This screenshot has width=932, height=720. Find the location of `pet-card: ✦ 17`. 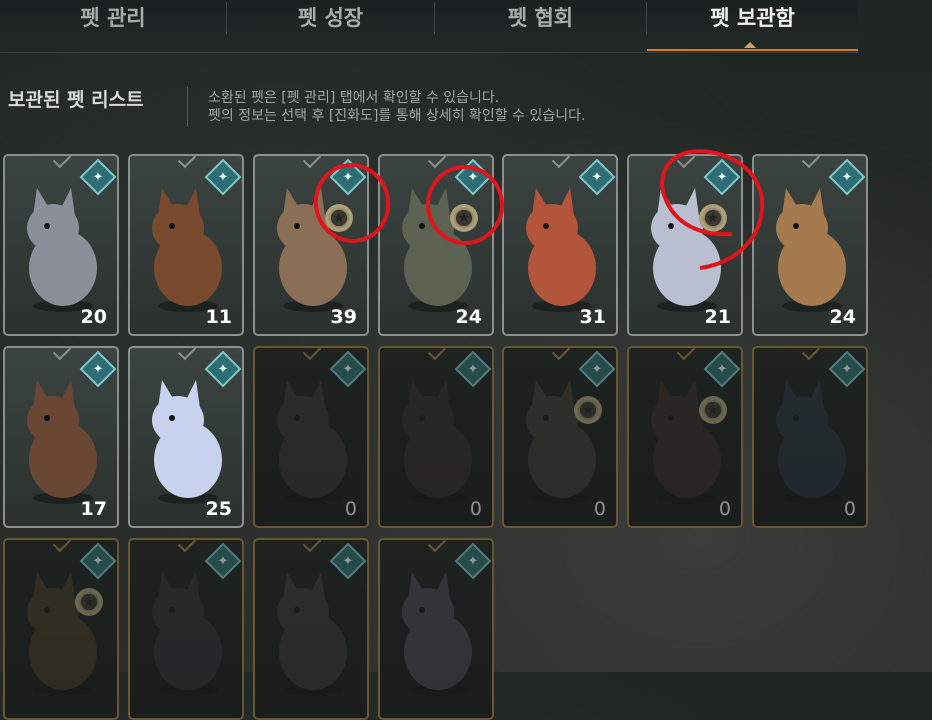

pet-card: ✦ 17 is located at coordinates (61, 437).